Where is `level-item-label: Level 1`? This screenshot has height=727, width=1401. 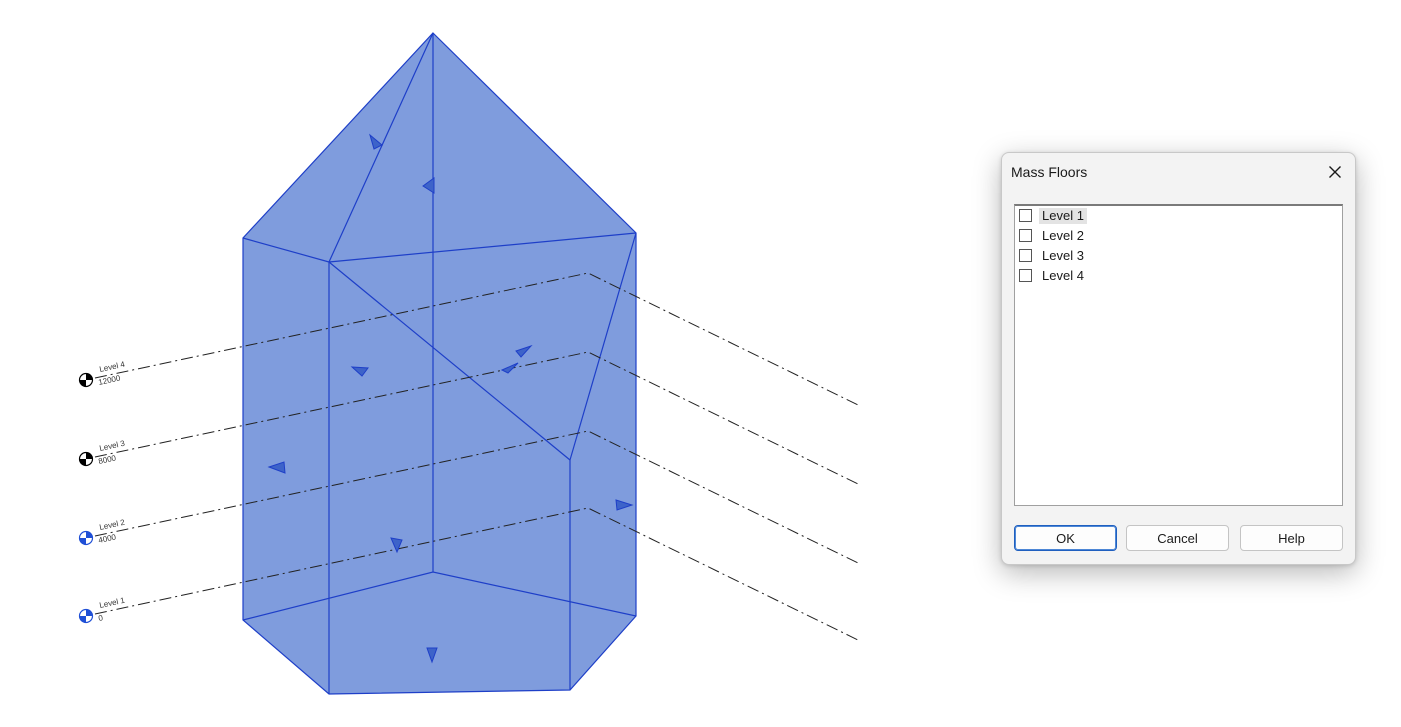
level-item-label: Level 1 is located at coordinates (1063, 216).